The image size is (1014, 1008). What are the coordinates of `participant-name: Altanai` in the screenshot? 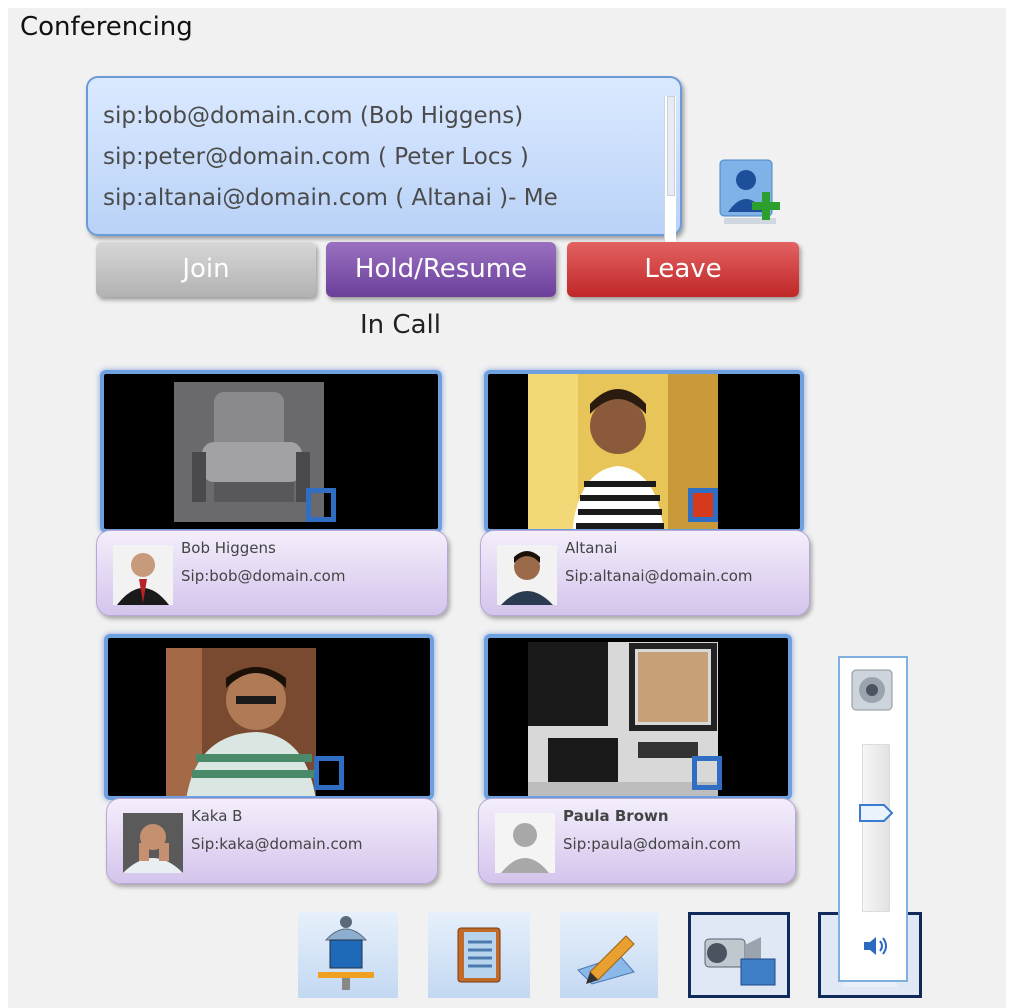 It's located at (591, 548).